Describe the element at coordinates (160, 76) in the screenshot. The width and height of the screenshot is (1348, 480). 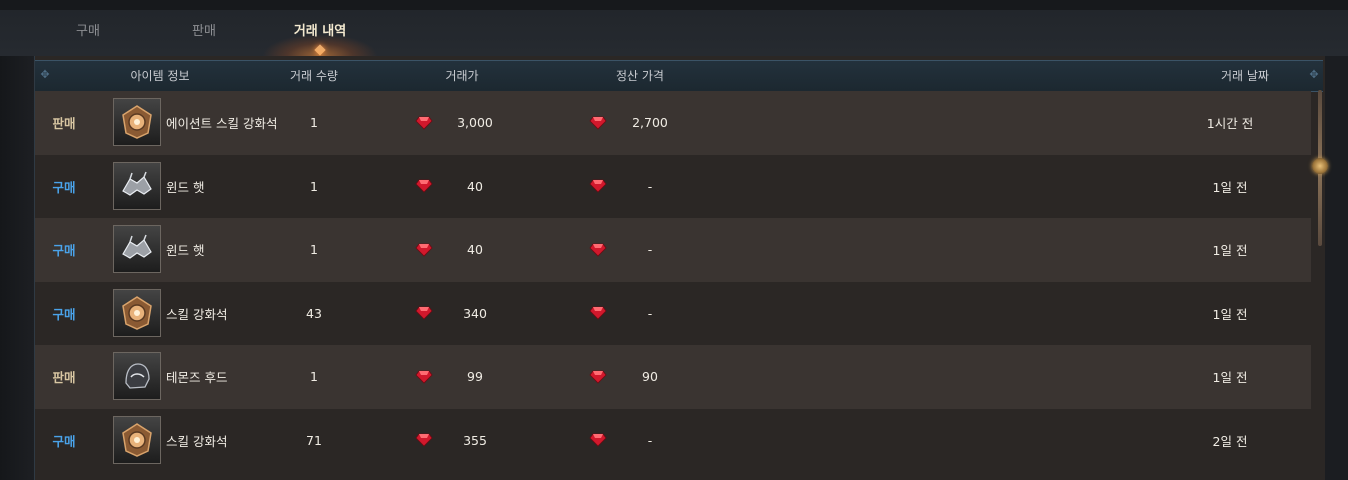
I see `col-item-info: 아이템 정보` at that location.